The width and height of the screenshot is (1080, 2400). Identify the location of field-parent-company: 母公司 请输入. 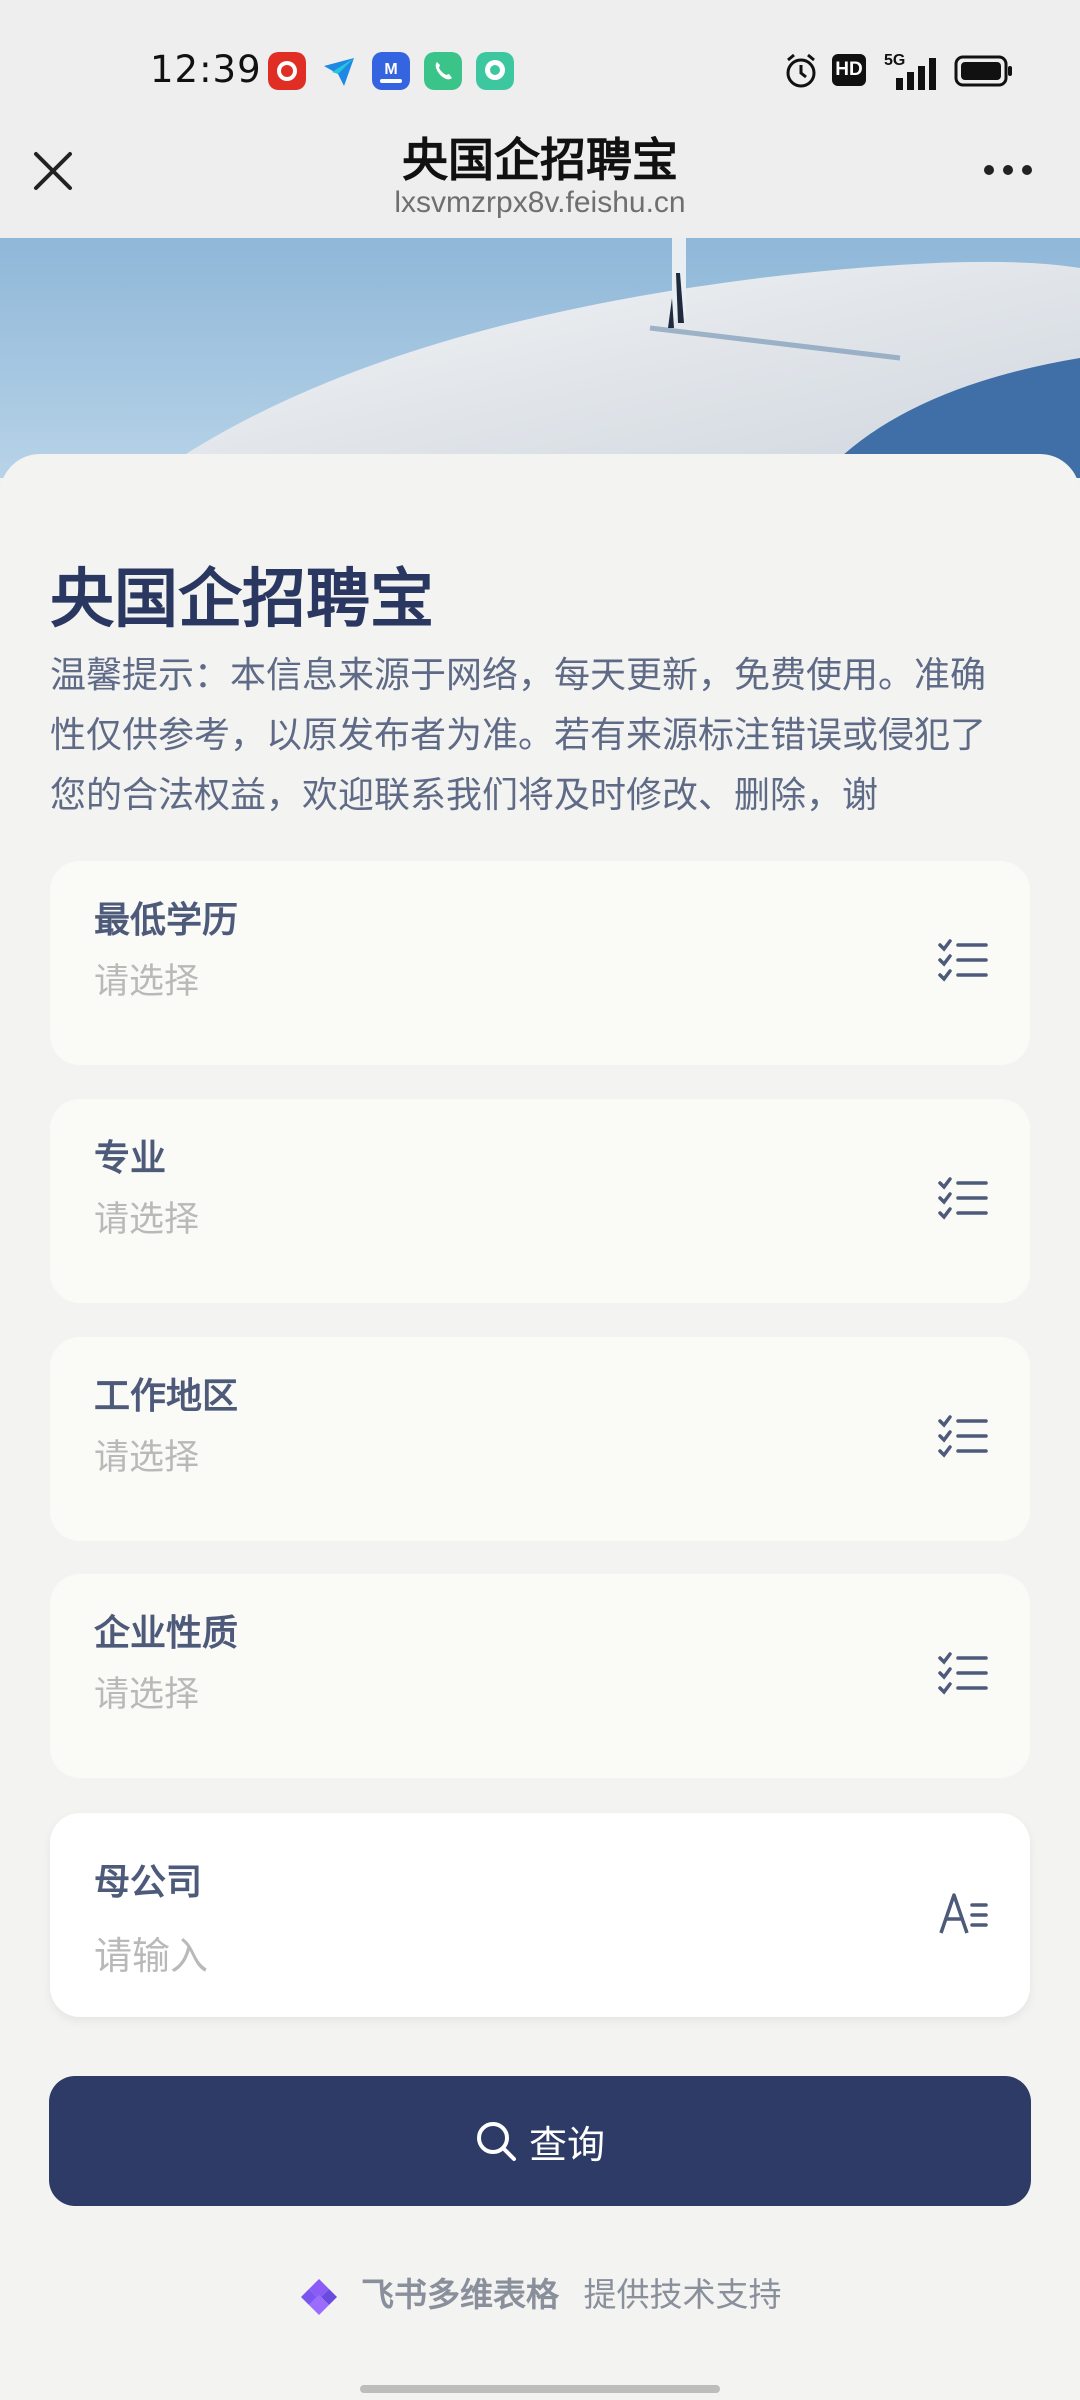
(540, 1915).